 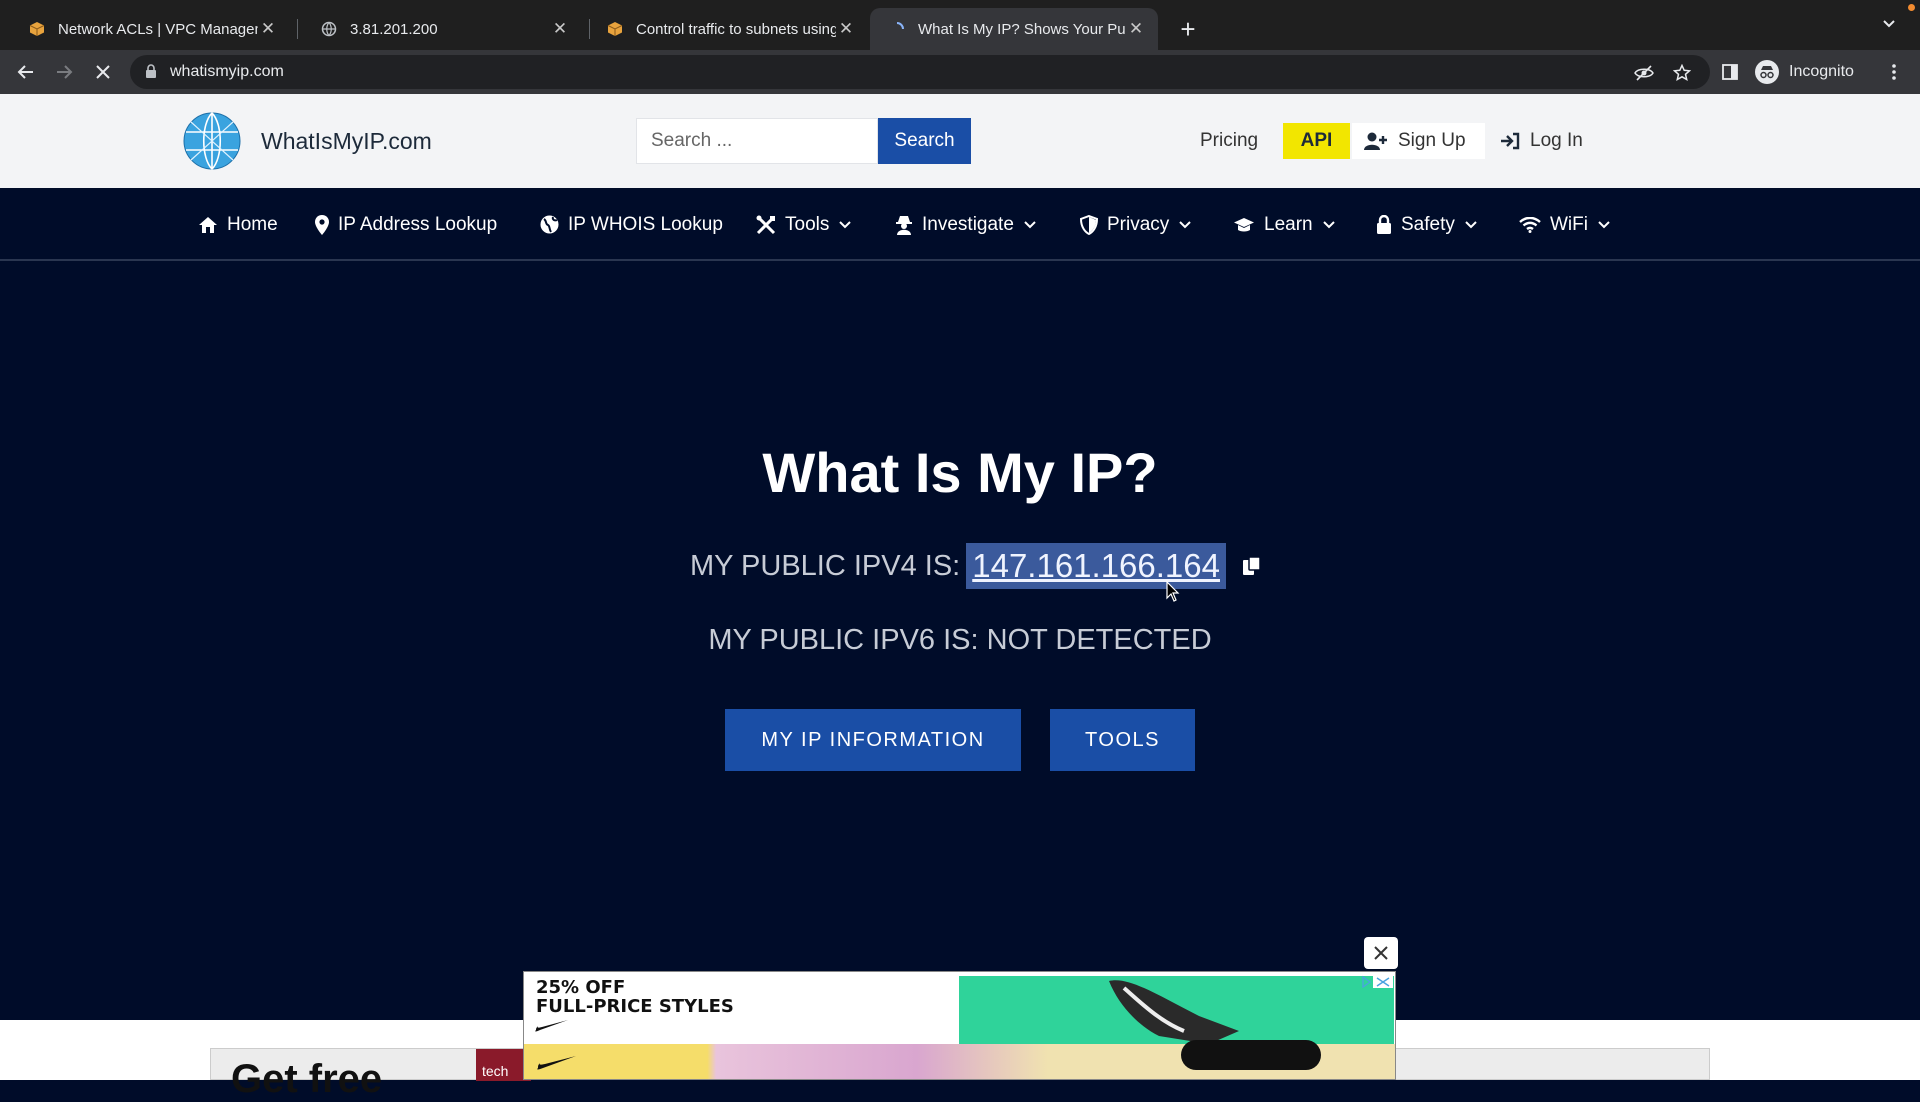 I want to click on globe-logo-icon, so click(x=212, y=141).